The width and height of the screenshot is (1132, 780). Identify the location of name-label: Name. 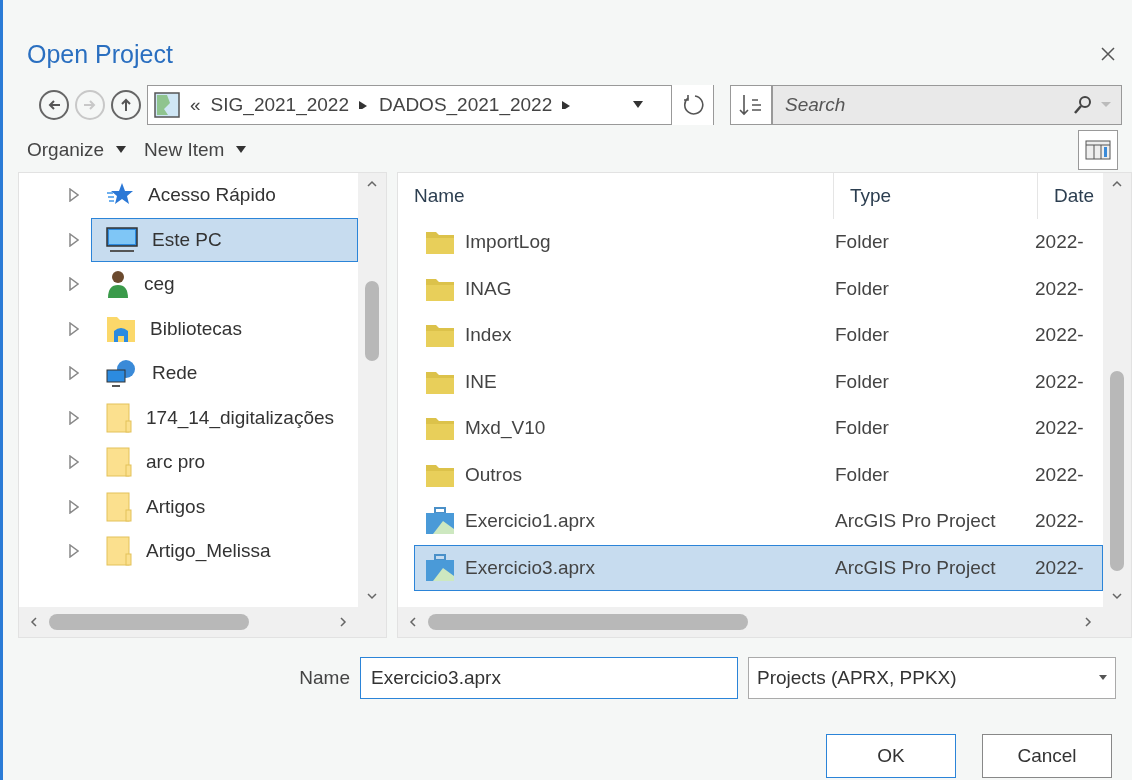
(324, 678).